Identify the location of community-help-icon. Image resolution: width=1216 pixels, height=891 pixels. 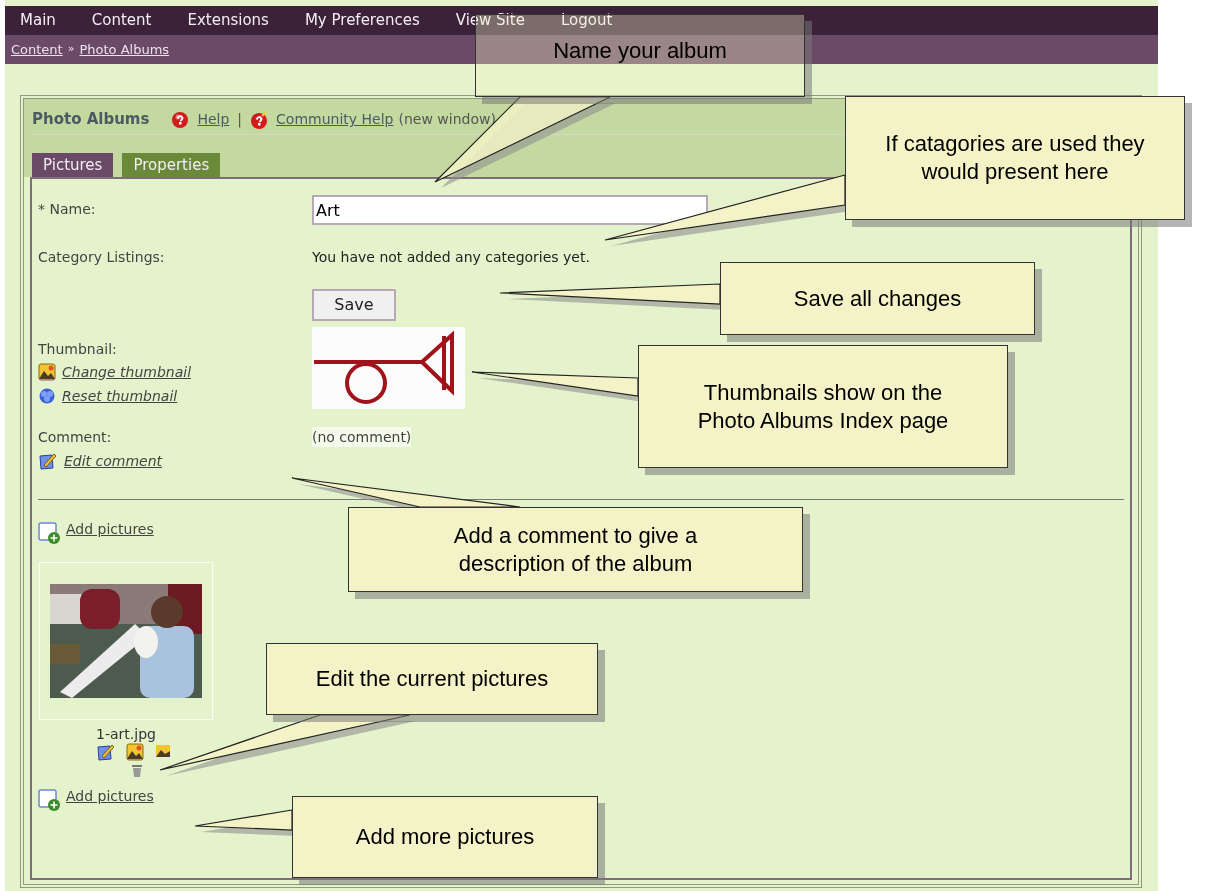
(259, 119).